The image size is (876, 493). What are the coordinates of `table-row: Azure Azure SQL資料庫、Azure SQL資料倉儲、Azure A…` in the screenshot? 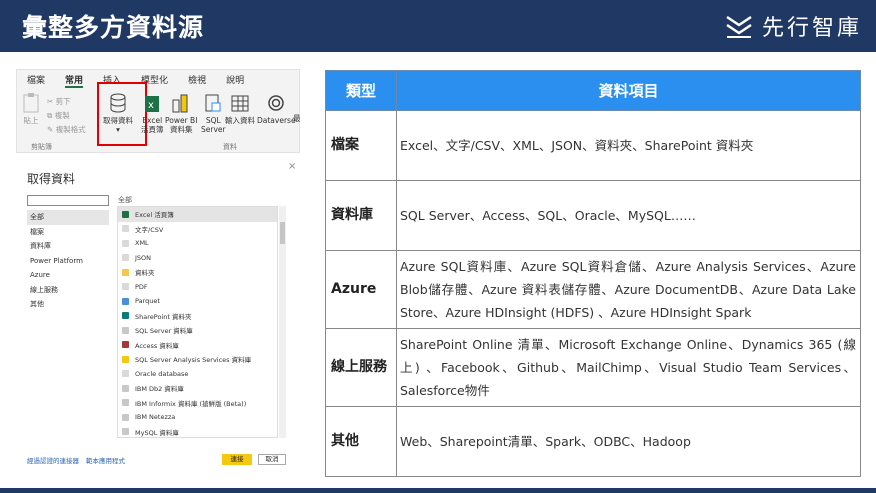 It's located at (593, 289).